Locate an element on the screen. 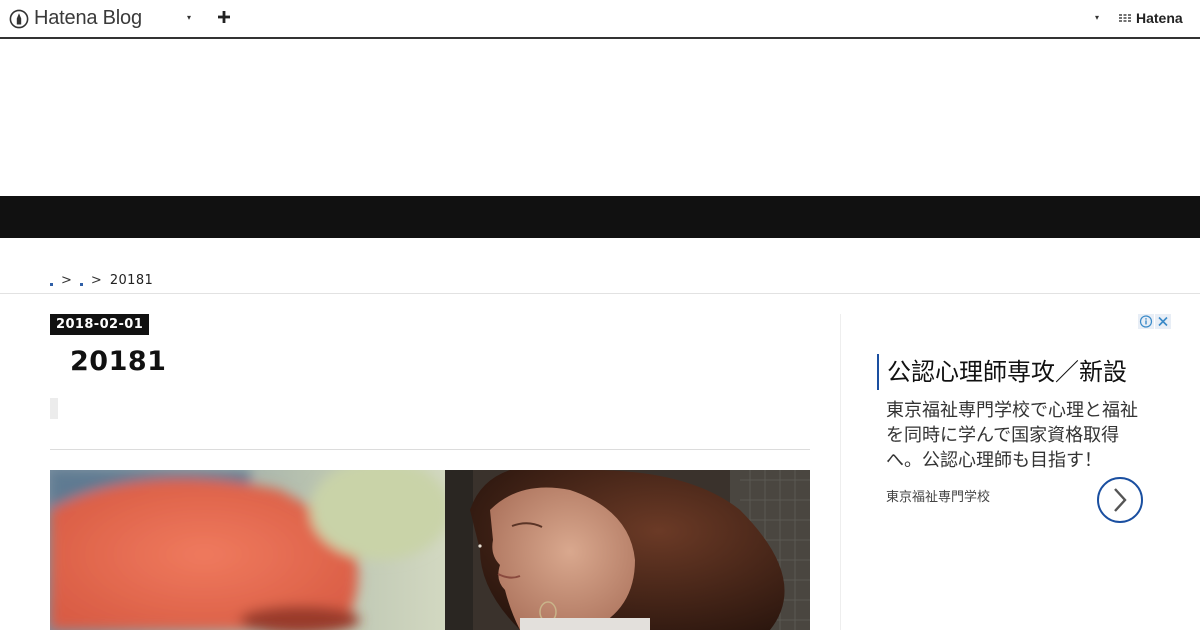 The image size is (1200, 630). breadcrumb-link-category is located at coordinates (81, 284).